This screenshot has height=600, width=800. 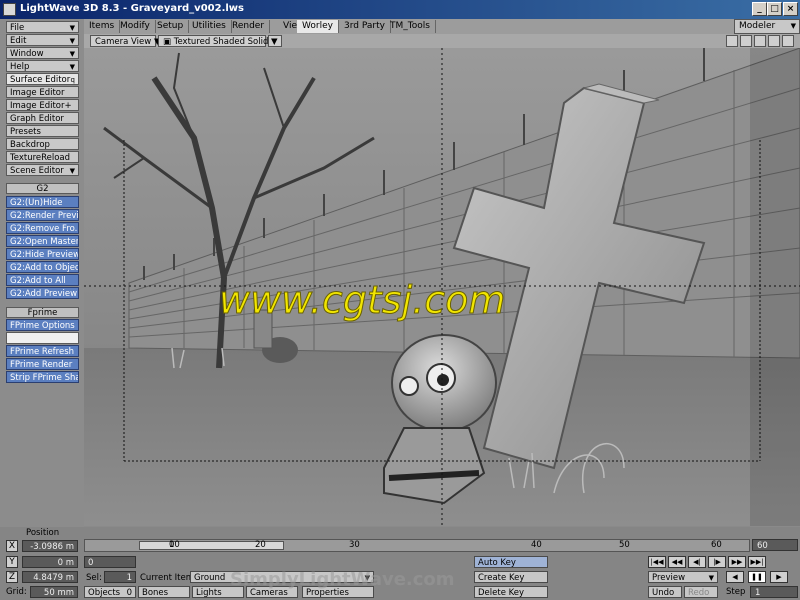 I want to click on viewport-options-dropdown: ▼, so click(x=275, y=41).